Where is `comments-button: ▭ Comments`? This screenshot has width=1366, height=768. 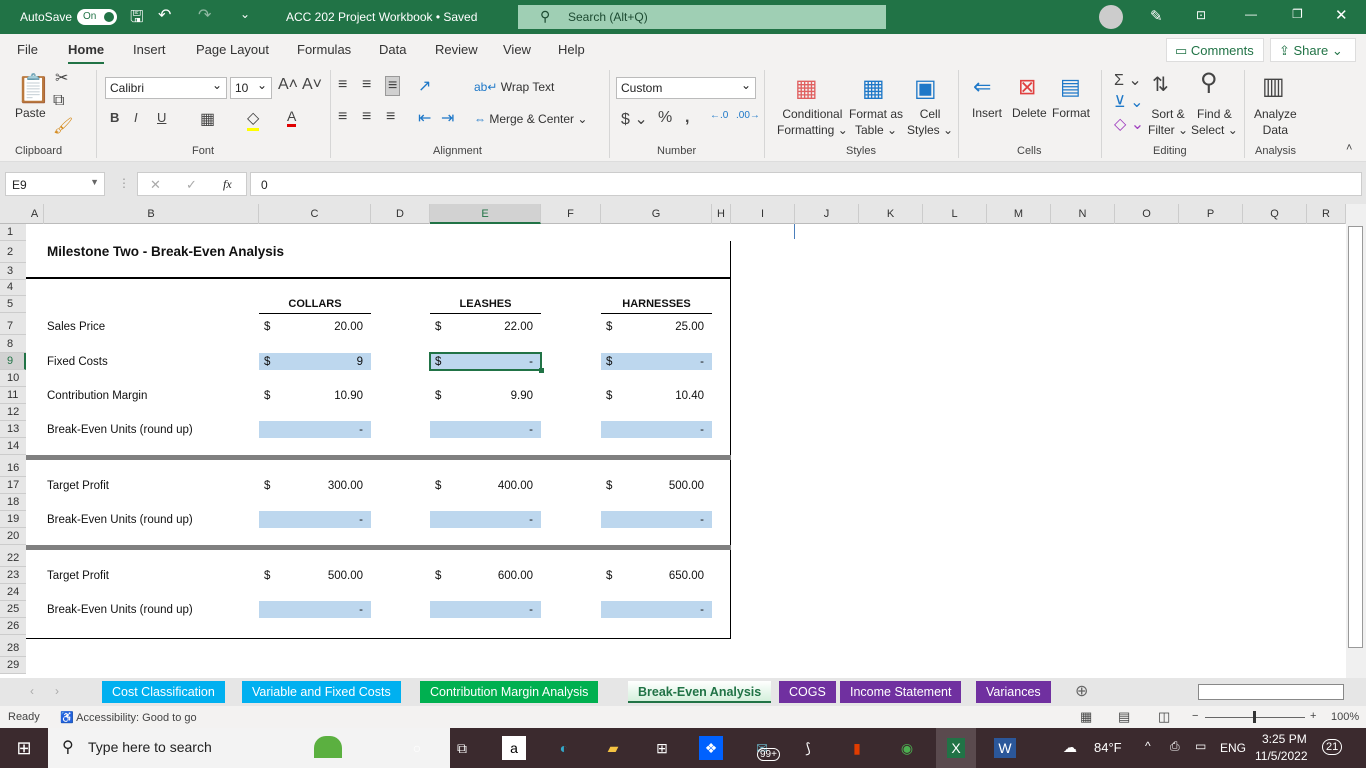 comments-button: ▭ Comments is located at coordinates (1215, 50).